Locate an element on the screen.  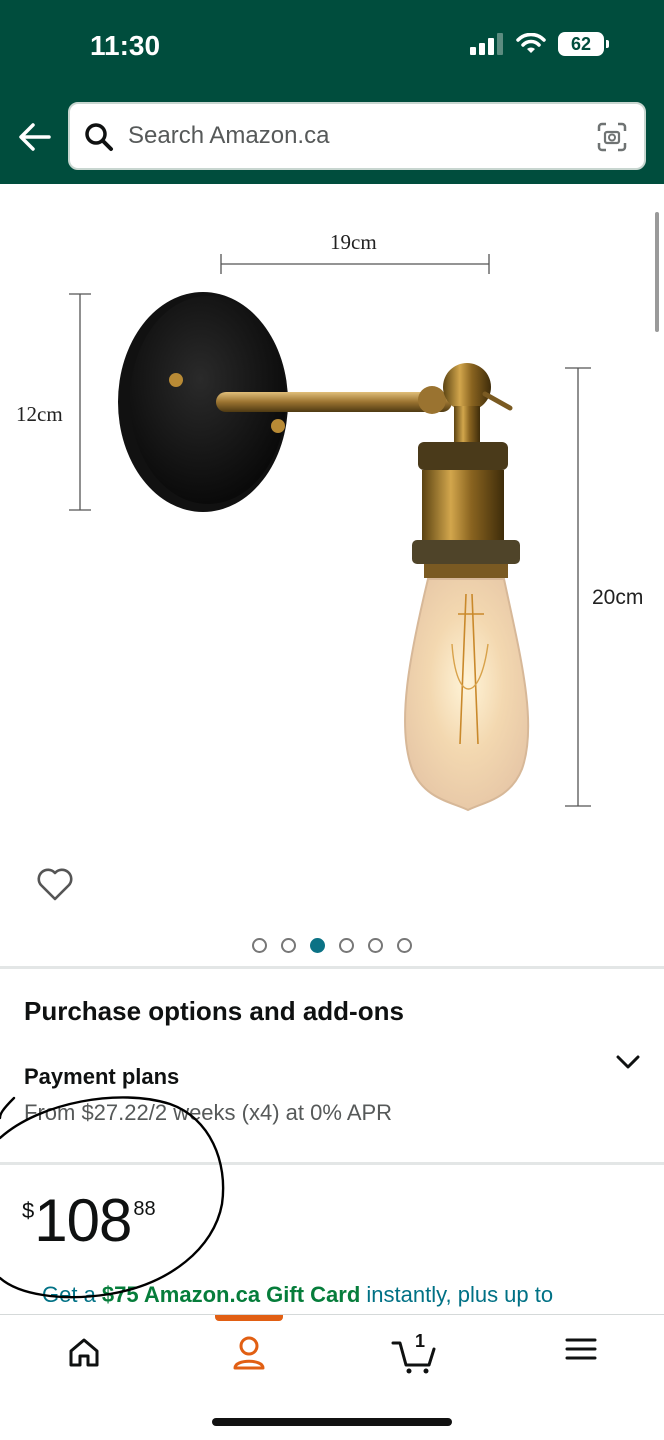
status-icons: 62 is located at coordinates (539, 44).